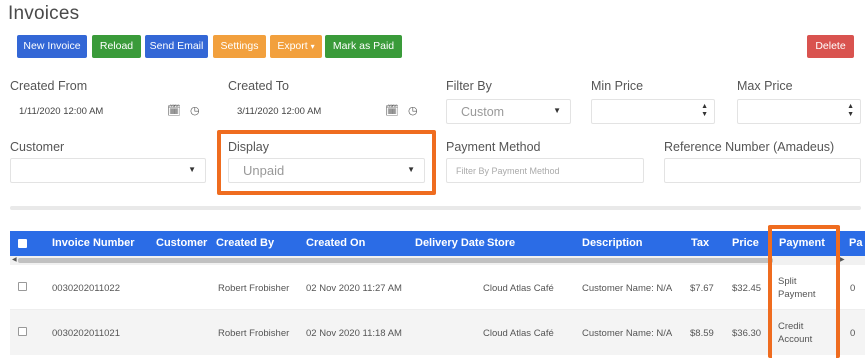 The image size is (865, 358). I want to click on reload-button: Reload, so click(116, 46).